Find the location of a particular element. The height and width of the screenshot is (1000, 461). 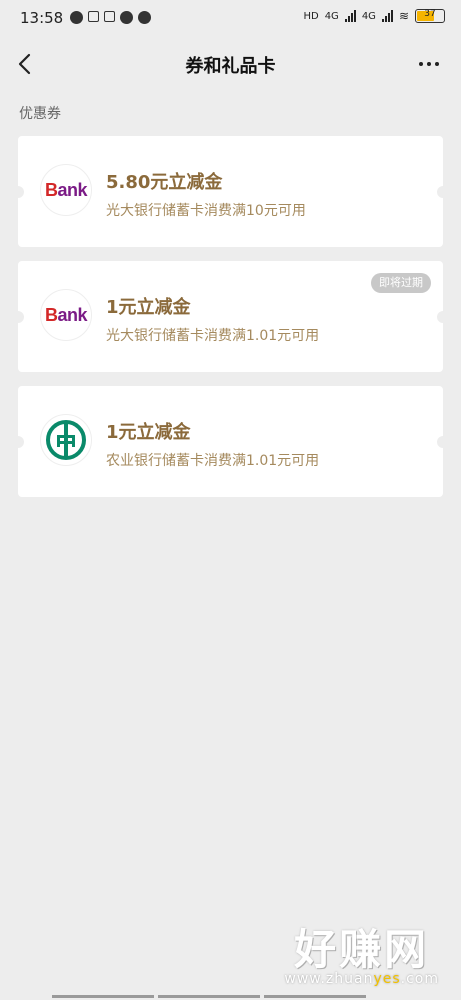

watermark-url: www.zhuanyes.com is located at coordinates (361, 979).